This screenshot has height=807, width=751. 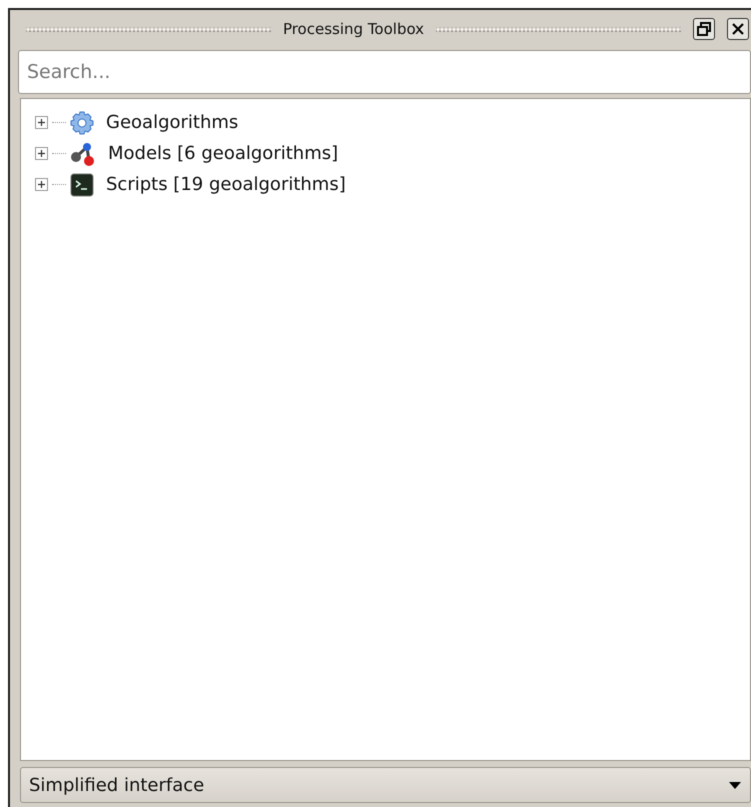 I want to click on close-icon, so click(x=738, y=29).